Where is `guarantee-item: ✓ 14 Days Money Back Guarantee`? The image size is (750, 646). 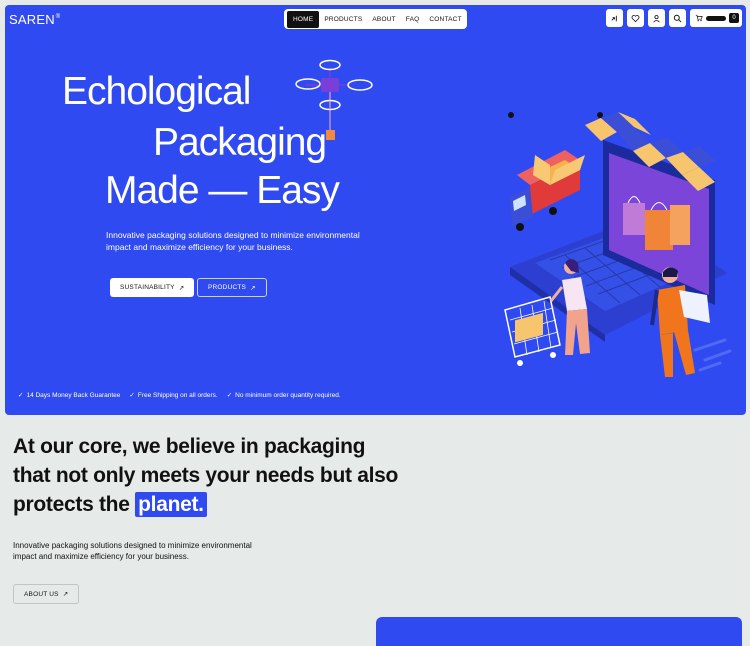 guarantee-item: ✓ 14 Days Money Back Guarantee is located at coordinates (69, 395).